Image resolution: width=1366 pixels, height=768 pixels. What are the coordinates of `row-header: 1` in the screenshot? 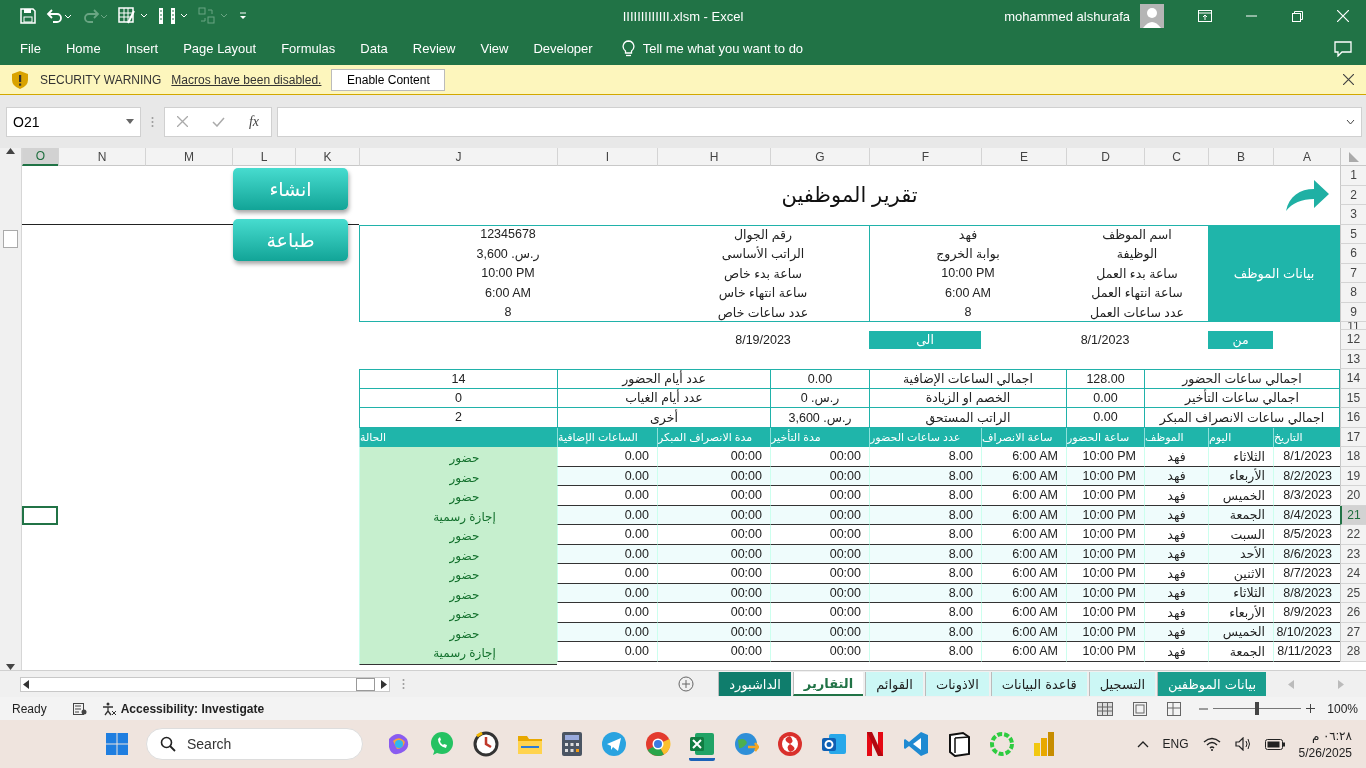 It's located at (1353, 176).